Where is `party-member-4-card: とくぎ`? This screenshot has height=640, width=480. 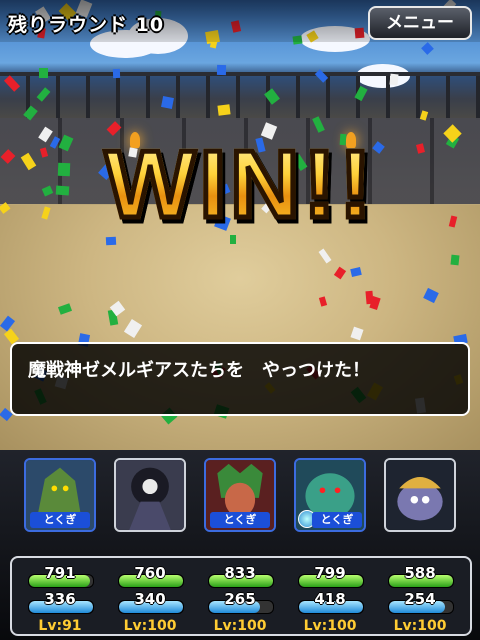
party-member-4-card: とくぎ is located at coordinates (330, 495).